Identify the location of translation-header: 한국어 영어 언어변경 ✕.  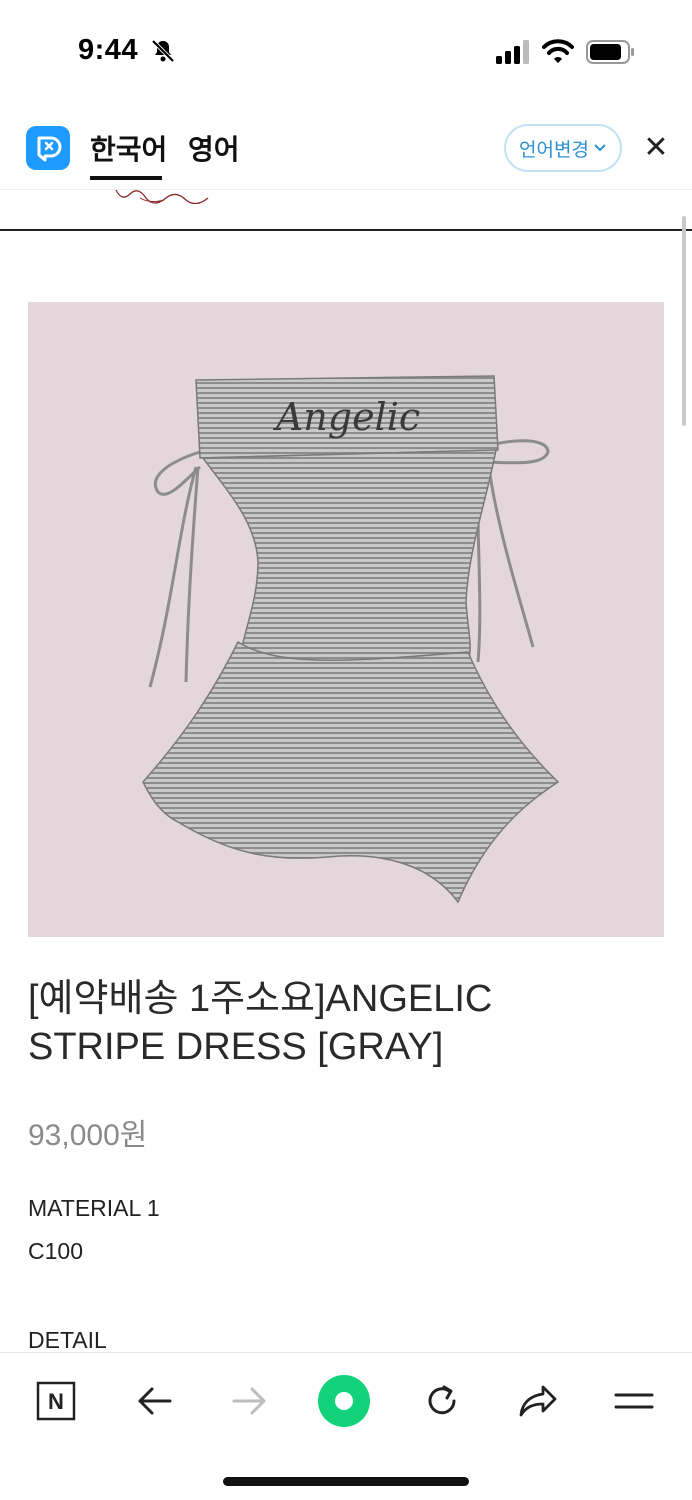
(346, 149).